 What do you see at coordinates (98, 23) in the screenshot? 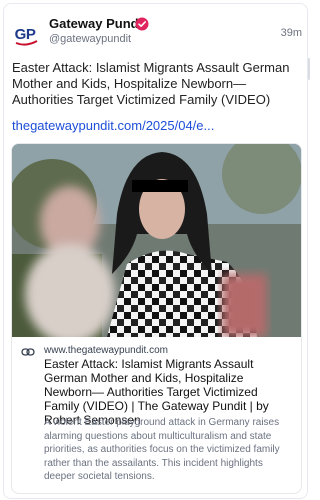
I see `author-name: Gateway Pundit` at bounding box center [98, 23].